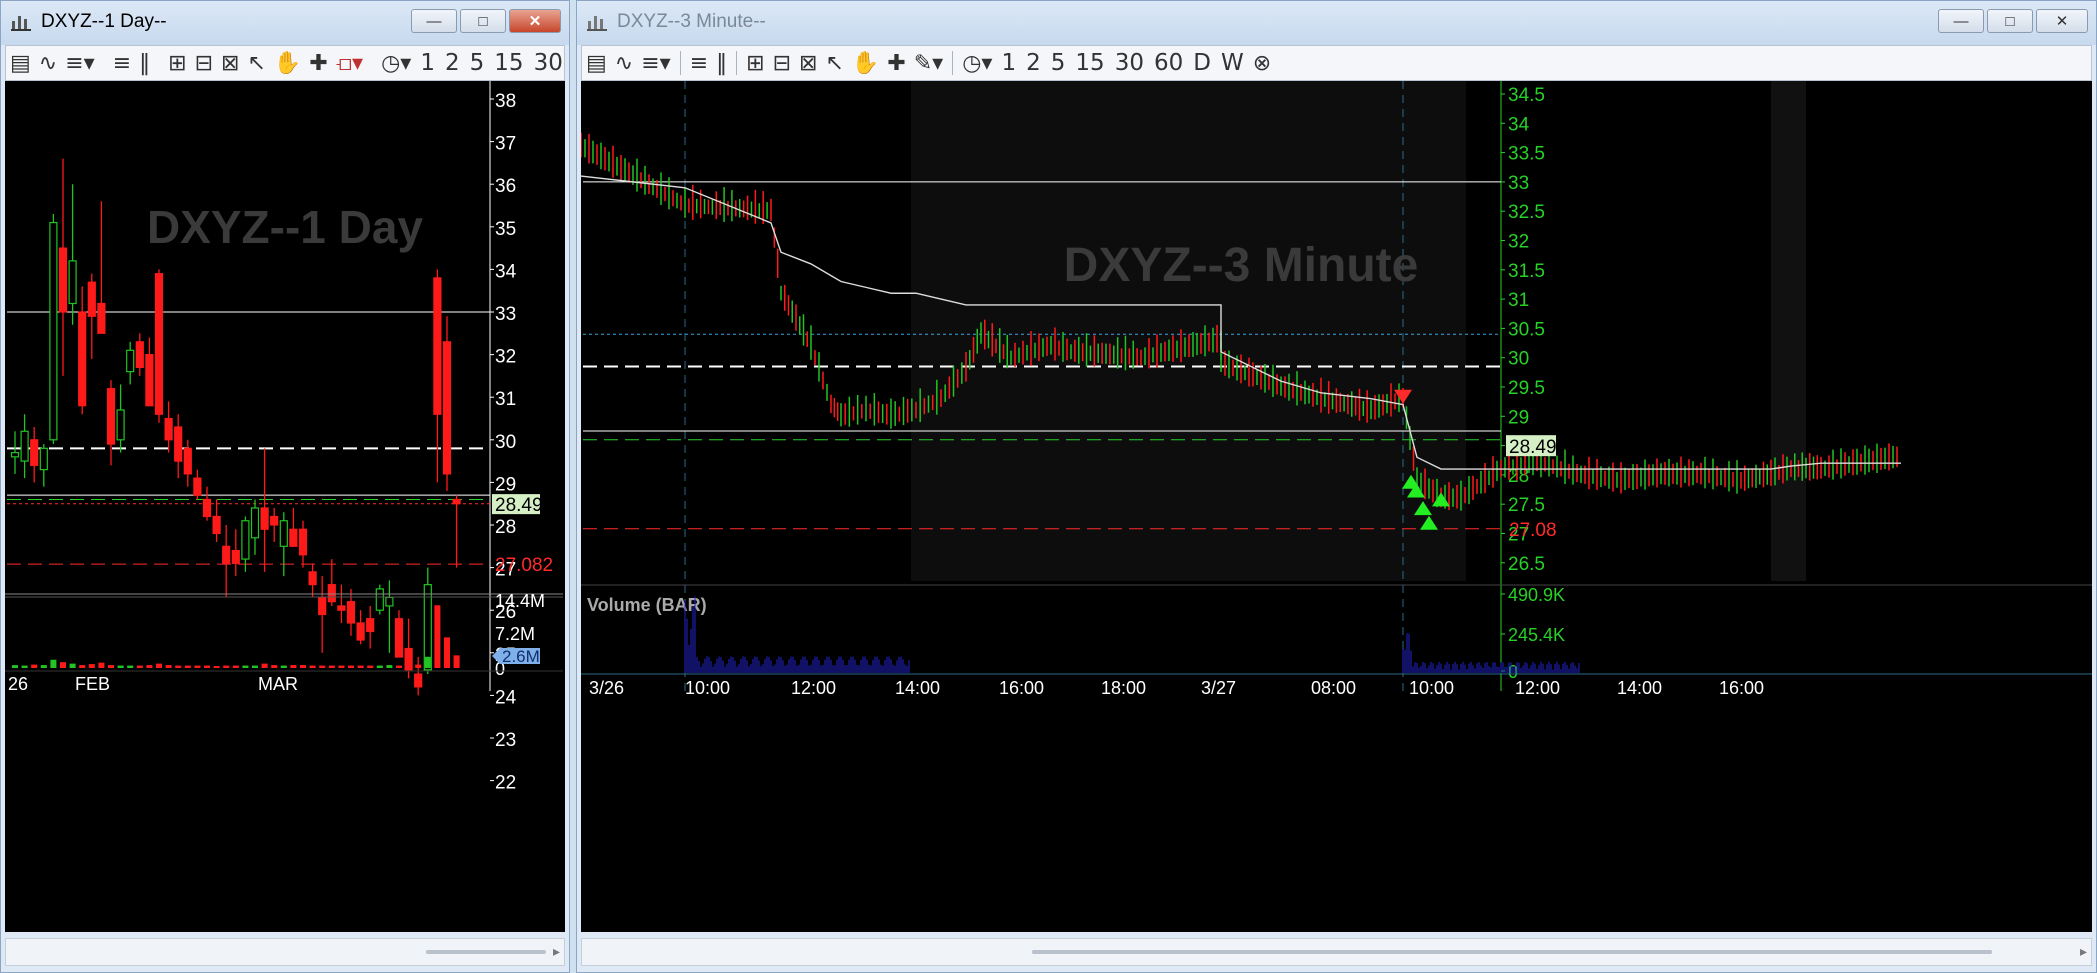 This screenshot has height=973, width=2097. What do you see at coordinates (285, 23) in the screenshot?
I see `title-bar: DXYZ--1 Day-- — □ ✕` at bounding box center [285, 23].